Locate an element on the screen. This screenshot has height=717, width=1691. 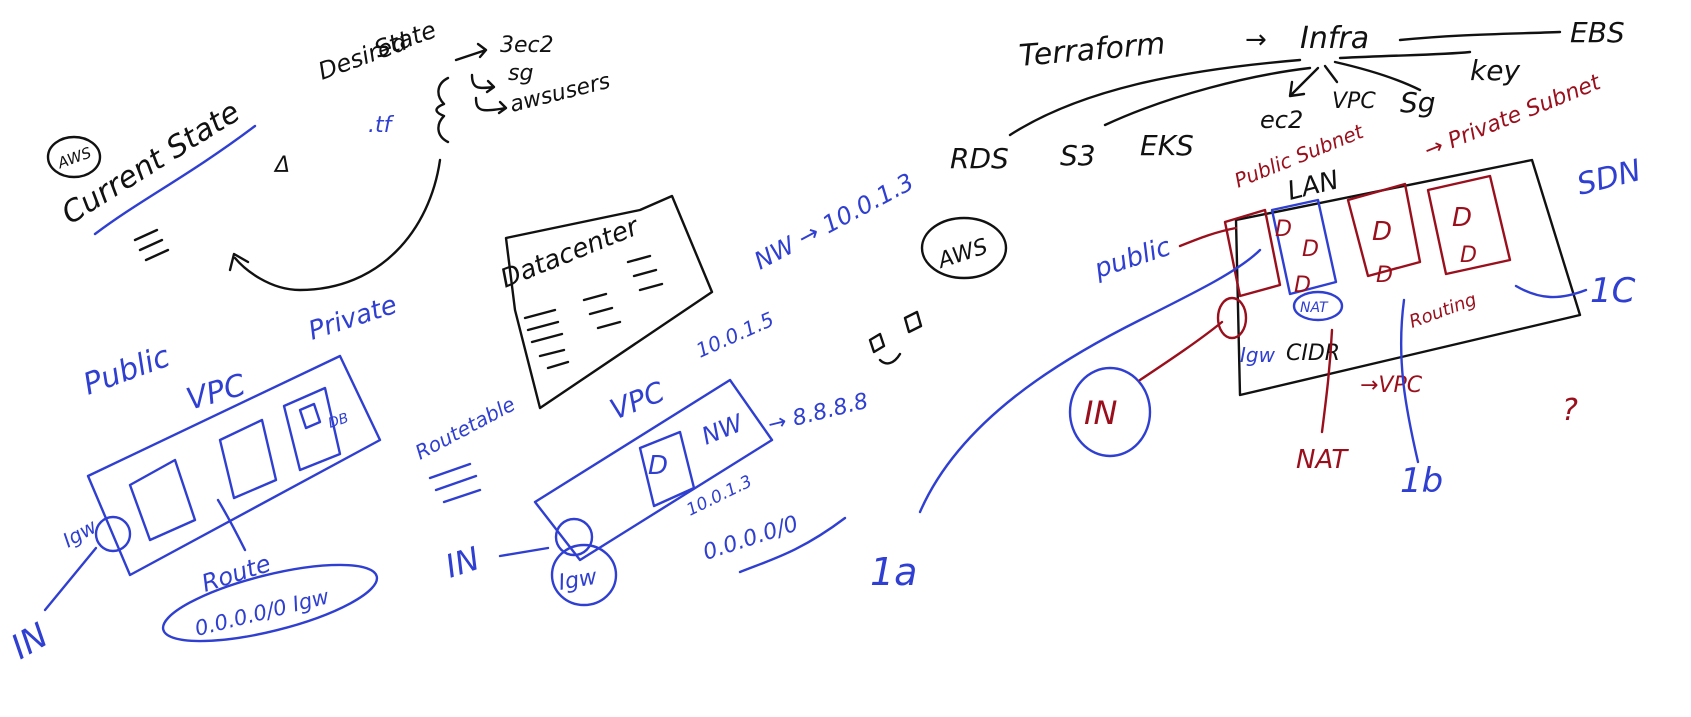
in-left-label: IN is located at coordinates (30, 641).